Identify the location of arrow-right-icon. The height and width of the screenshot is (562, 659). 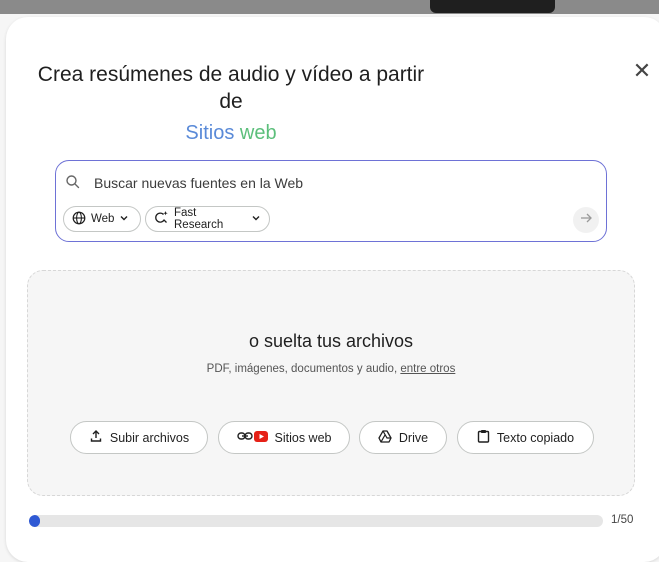
(586, 220).